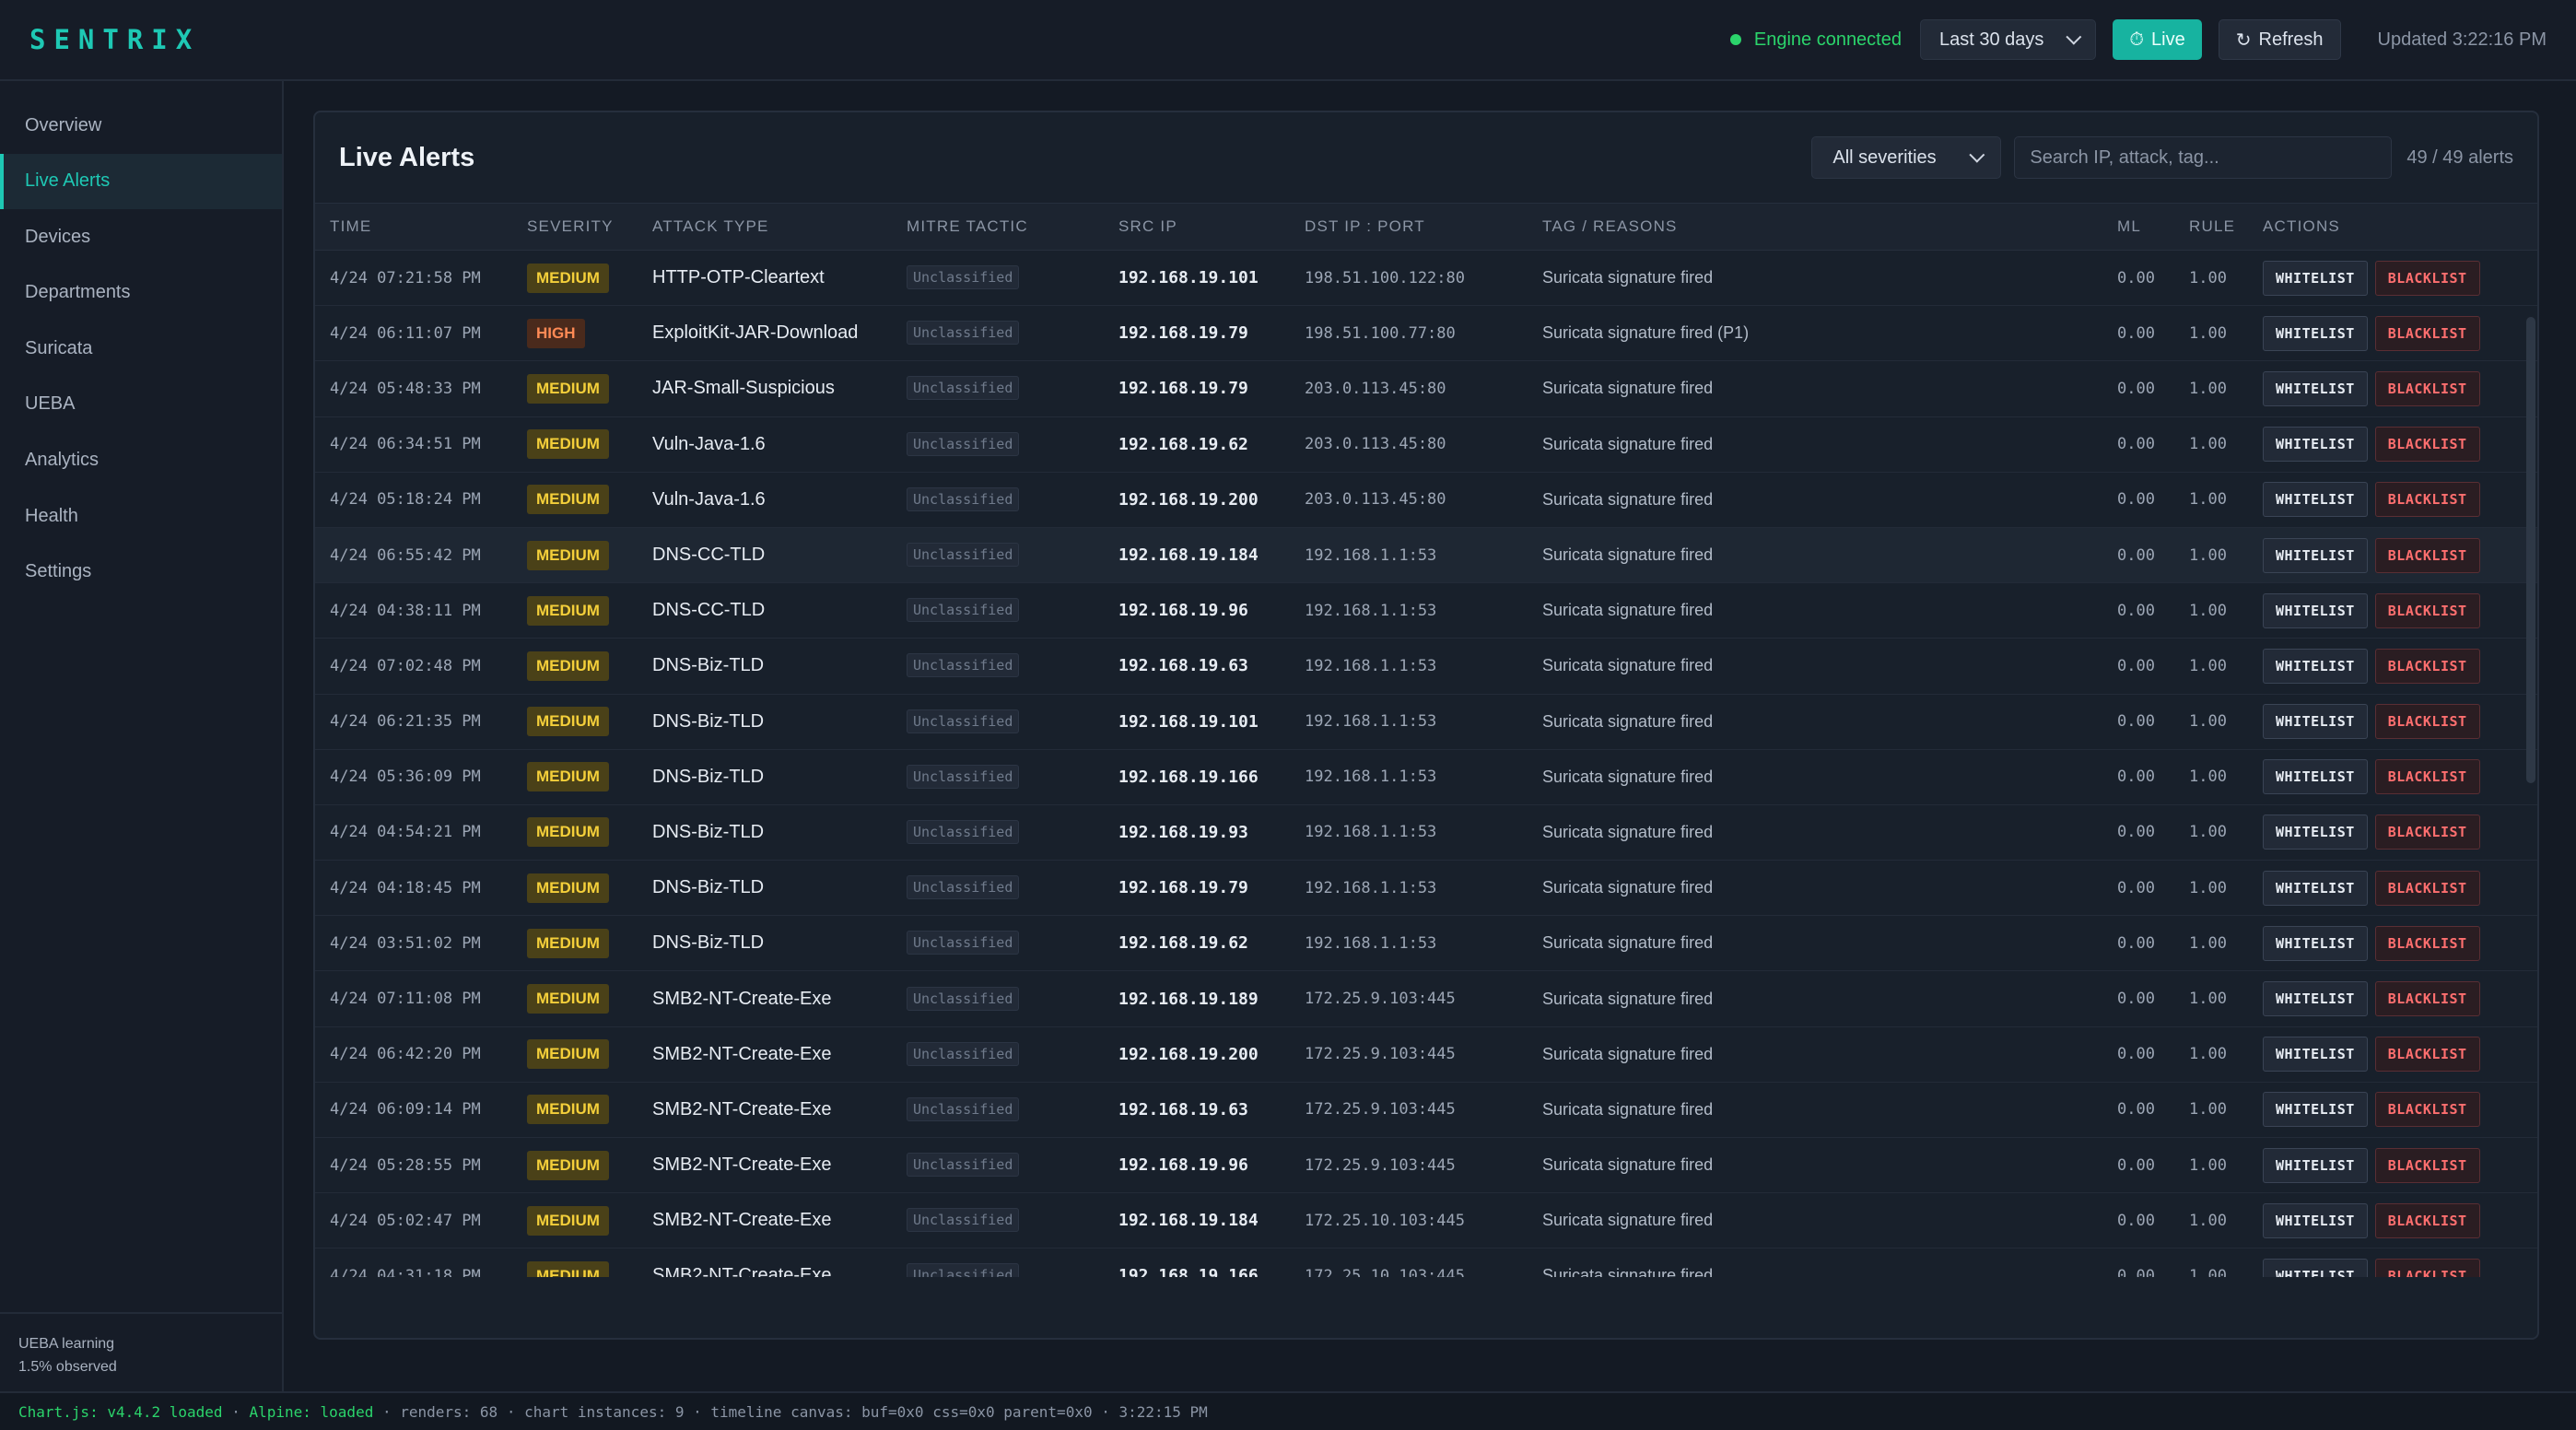 This screenshot has height=1430, width=2576. What do you see at coordinates (1381, 1109) in the screenshot?
I see `cell-dst-ip-port: 172.25.9.103:445` at bounding box center [1381, 1109].